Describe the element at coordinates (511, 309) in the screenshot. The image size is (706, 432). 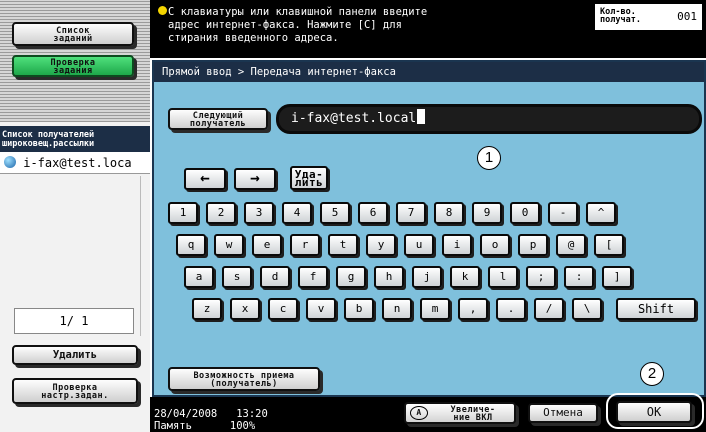
I see `key-period: .` at that location.